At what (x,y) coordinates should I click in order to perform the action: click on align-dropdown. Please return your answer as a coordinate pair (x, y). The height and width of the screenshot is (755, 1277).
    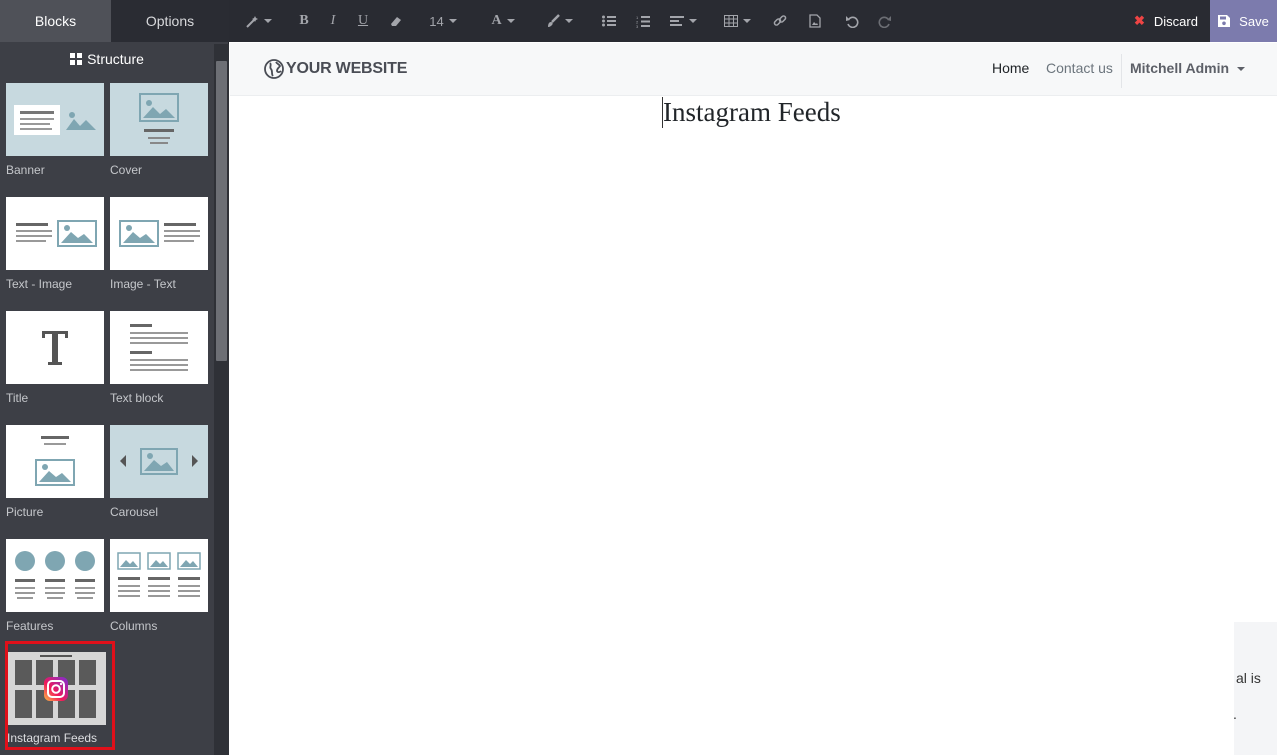
    Looking at the image, I should click on (683, 21).